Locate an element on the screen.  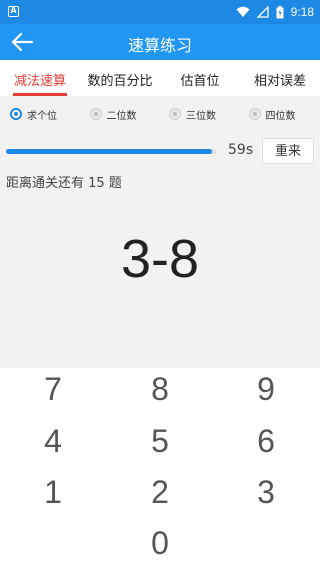
option-four-digit: 四位数 is located at coordinates (280, 114).